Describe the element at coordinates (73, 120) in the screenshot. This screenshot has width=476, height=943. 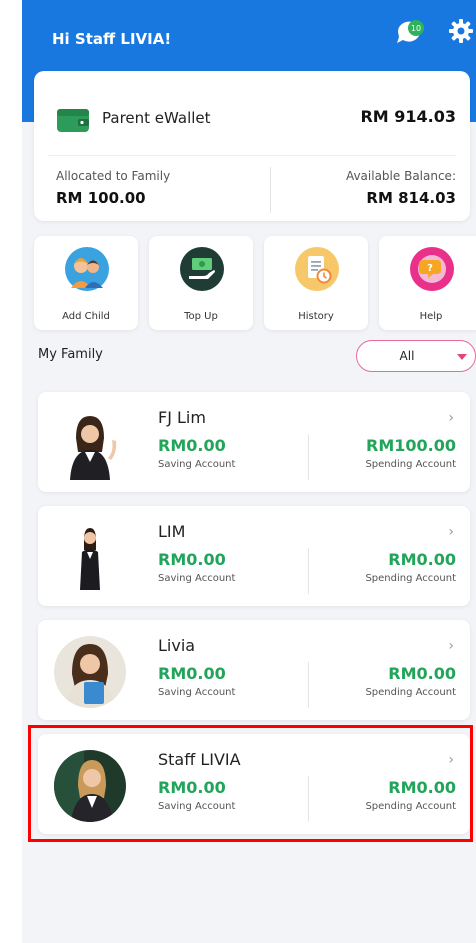
I see `wallet-icon` at that location.